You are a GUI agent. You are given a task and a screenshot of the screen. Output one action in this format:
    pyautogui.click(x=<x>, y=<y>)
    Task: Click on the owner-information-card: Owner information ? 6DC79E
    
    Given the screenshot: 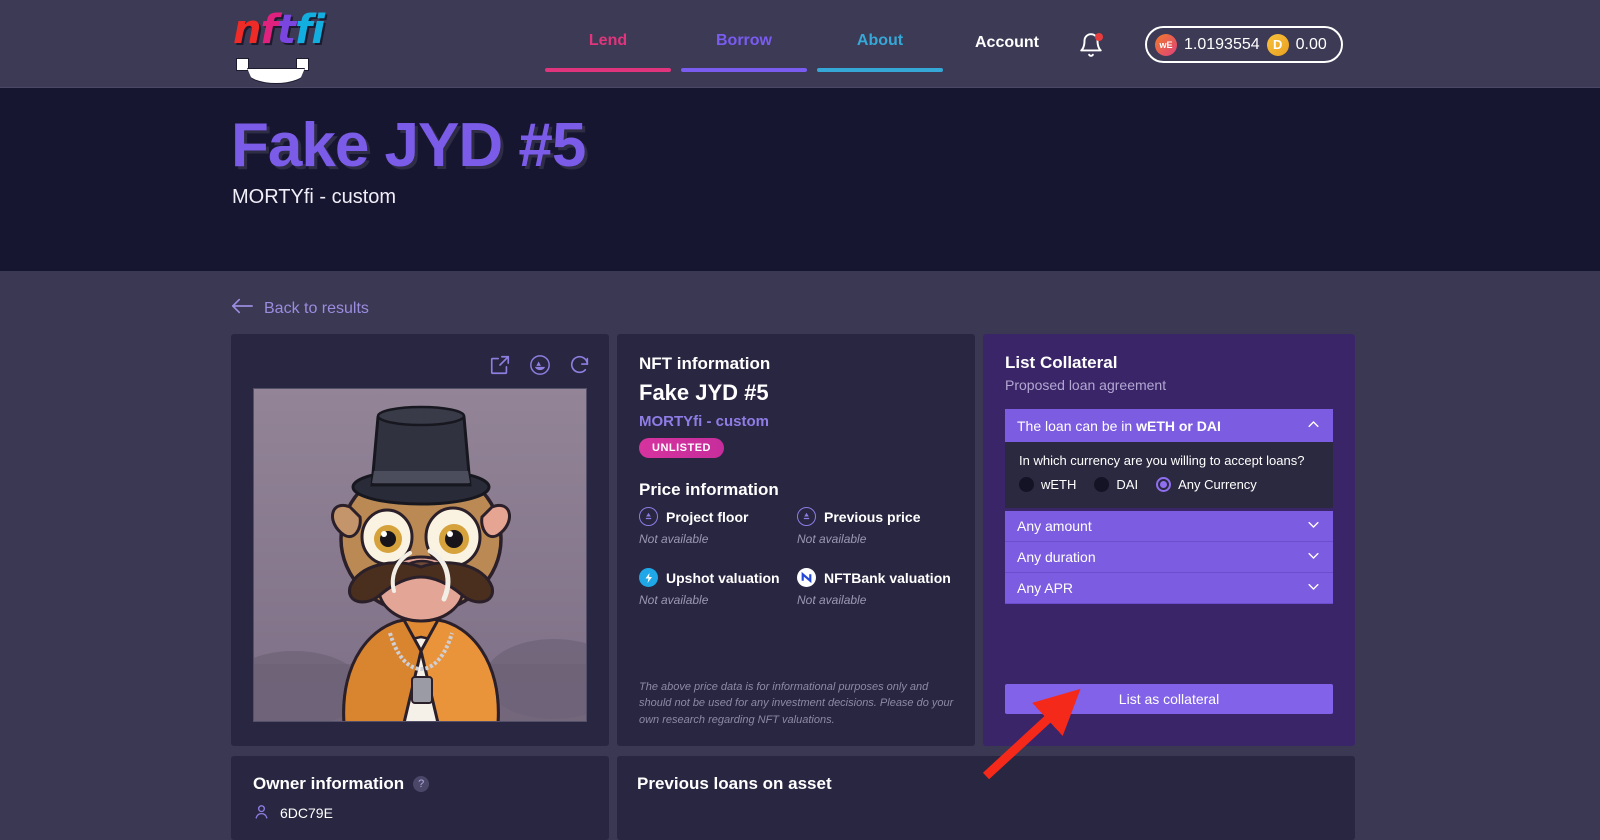 What is the action you would take?
    pyautogui.click(x=420, y=798)
    